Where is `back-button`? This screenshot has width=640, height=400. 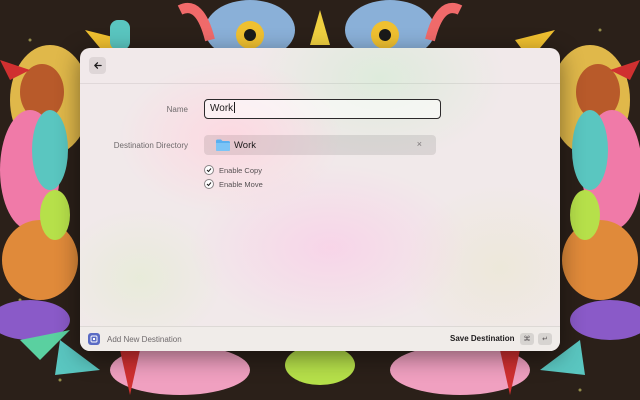
back-button is located at coordinates (97, 65).